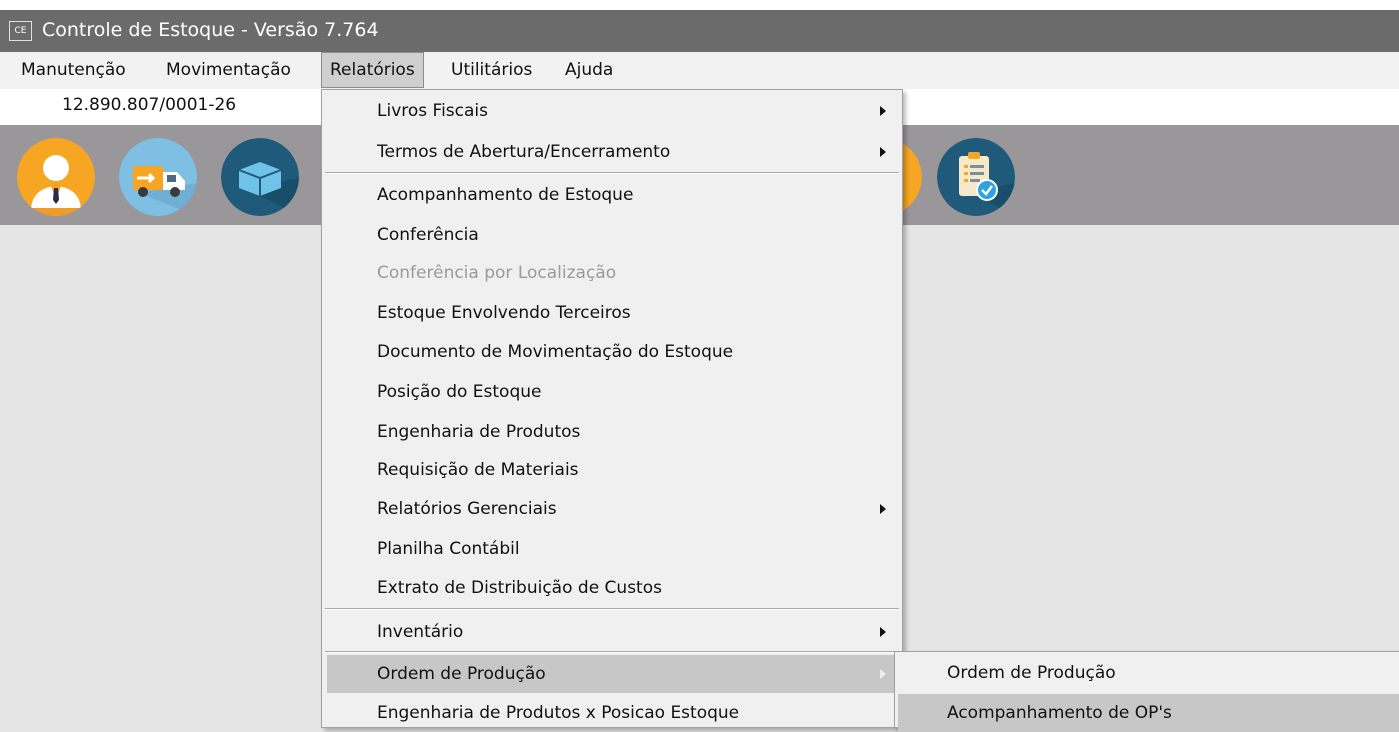 The width and height of the screenshot is (1399, 732). Describe the element at coordinates (56, 177) in the screenshot. I see `user-icon` at that location.